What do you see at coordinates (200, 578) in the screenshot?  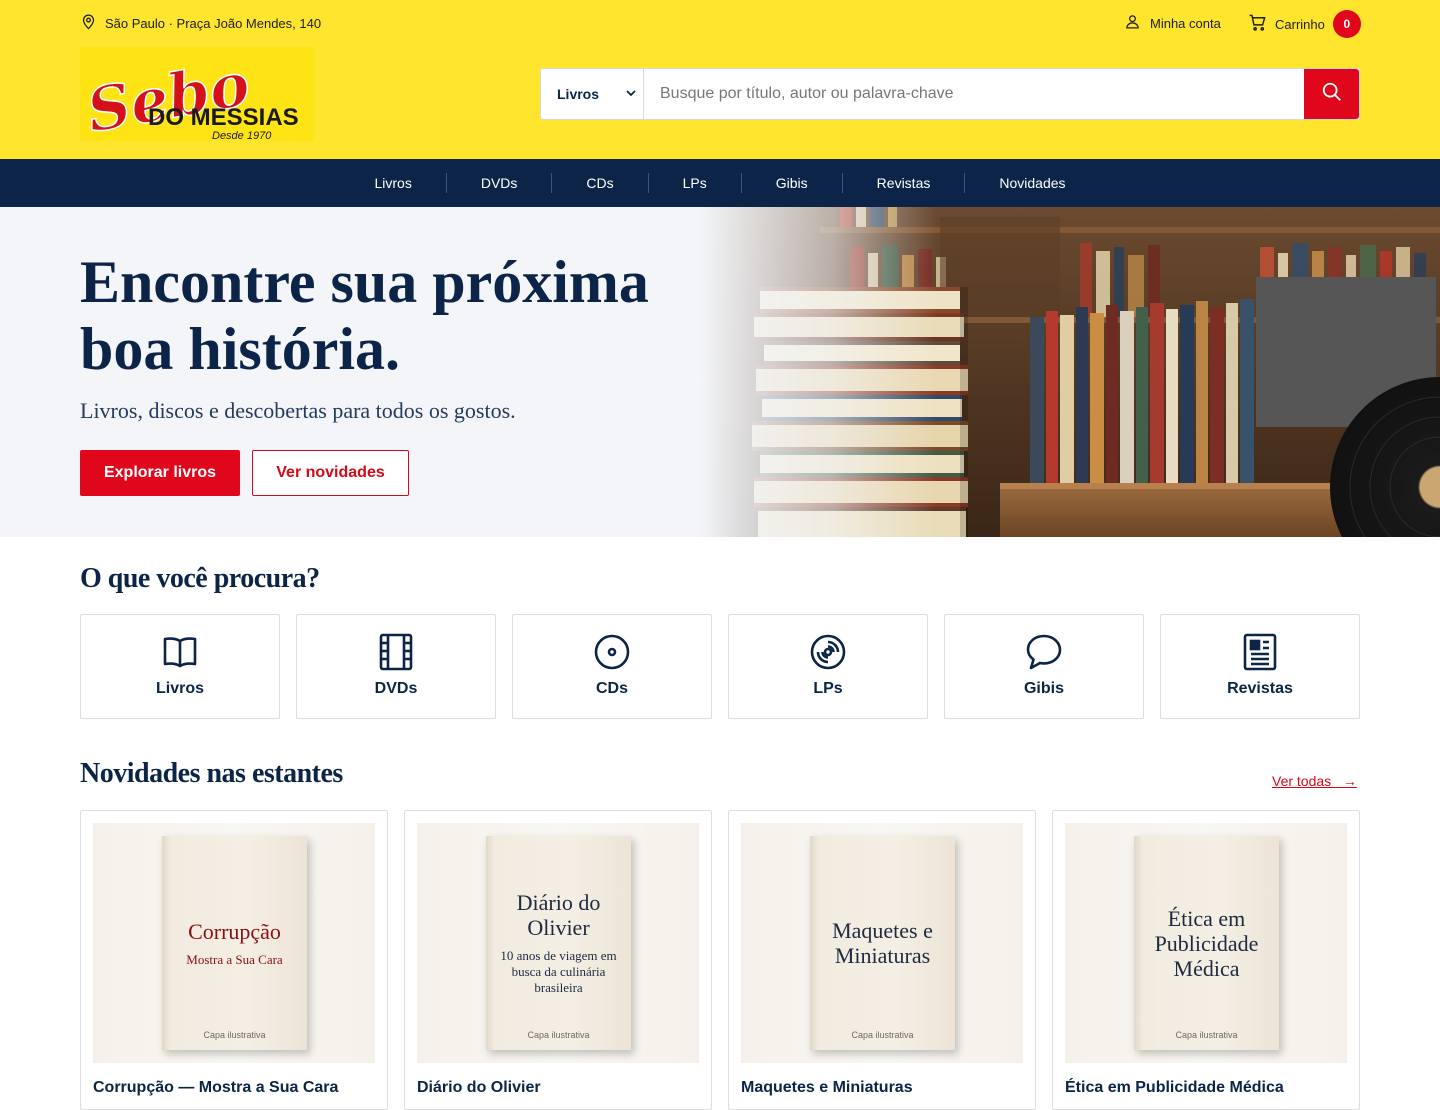 I see `categories-heading: O que você procura?` at bounding box center [200, 578].